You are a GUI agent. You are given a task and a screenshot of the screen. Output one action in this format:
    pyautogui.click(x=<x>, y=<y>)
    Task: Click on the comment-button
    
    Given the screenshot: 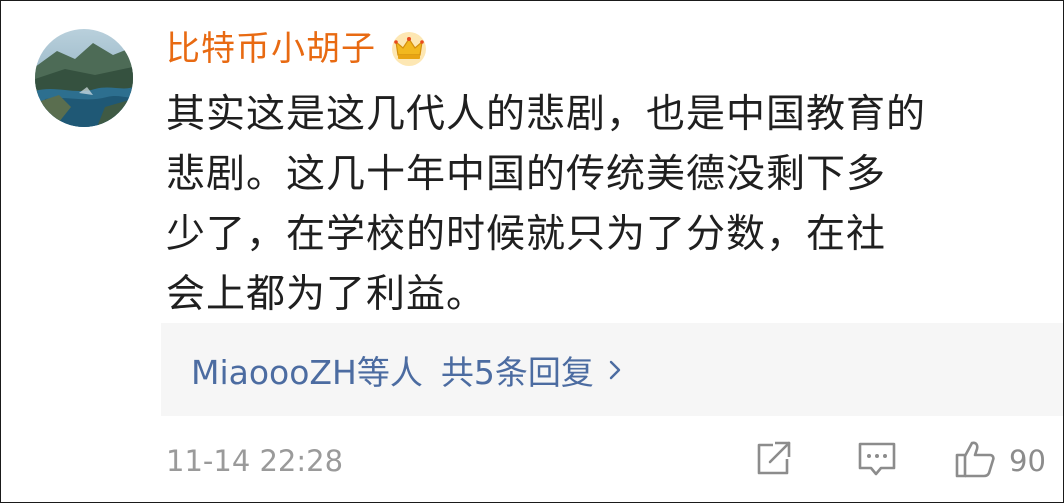 What is the action you would take?
    pyautogui.click(x=877, y=461)
    